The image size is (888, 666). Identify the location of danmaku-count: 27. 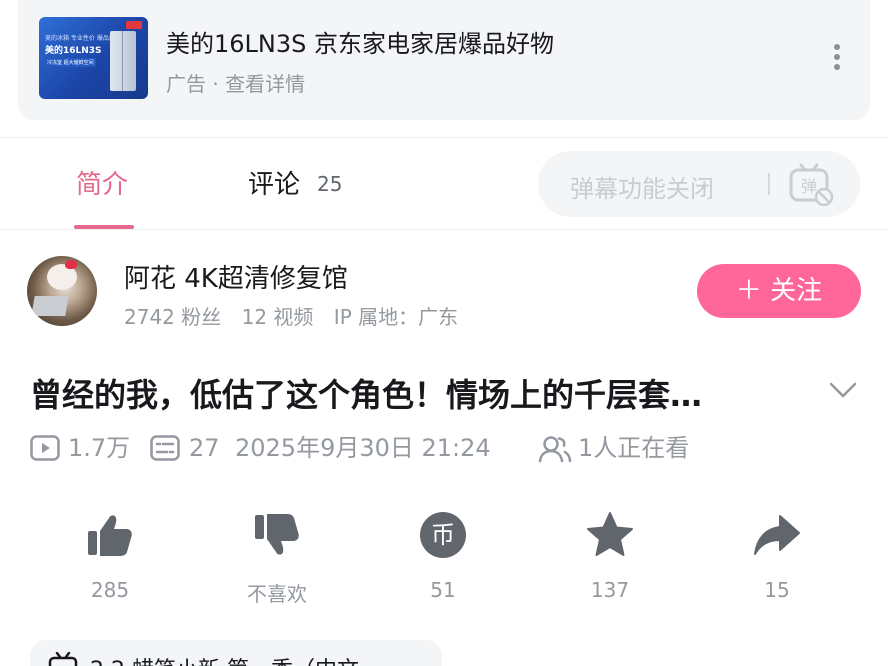
(204, 448).